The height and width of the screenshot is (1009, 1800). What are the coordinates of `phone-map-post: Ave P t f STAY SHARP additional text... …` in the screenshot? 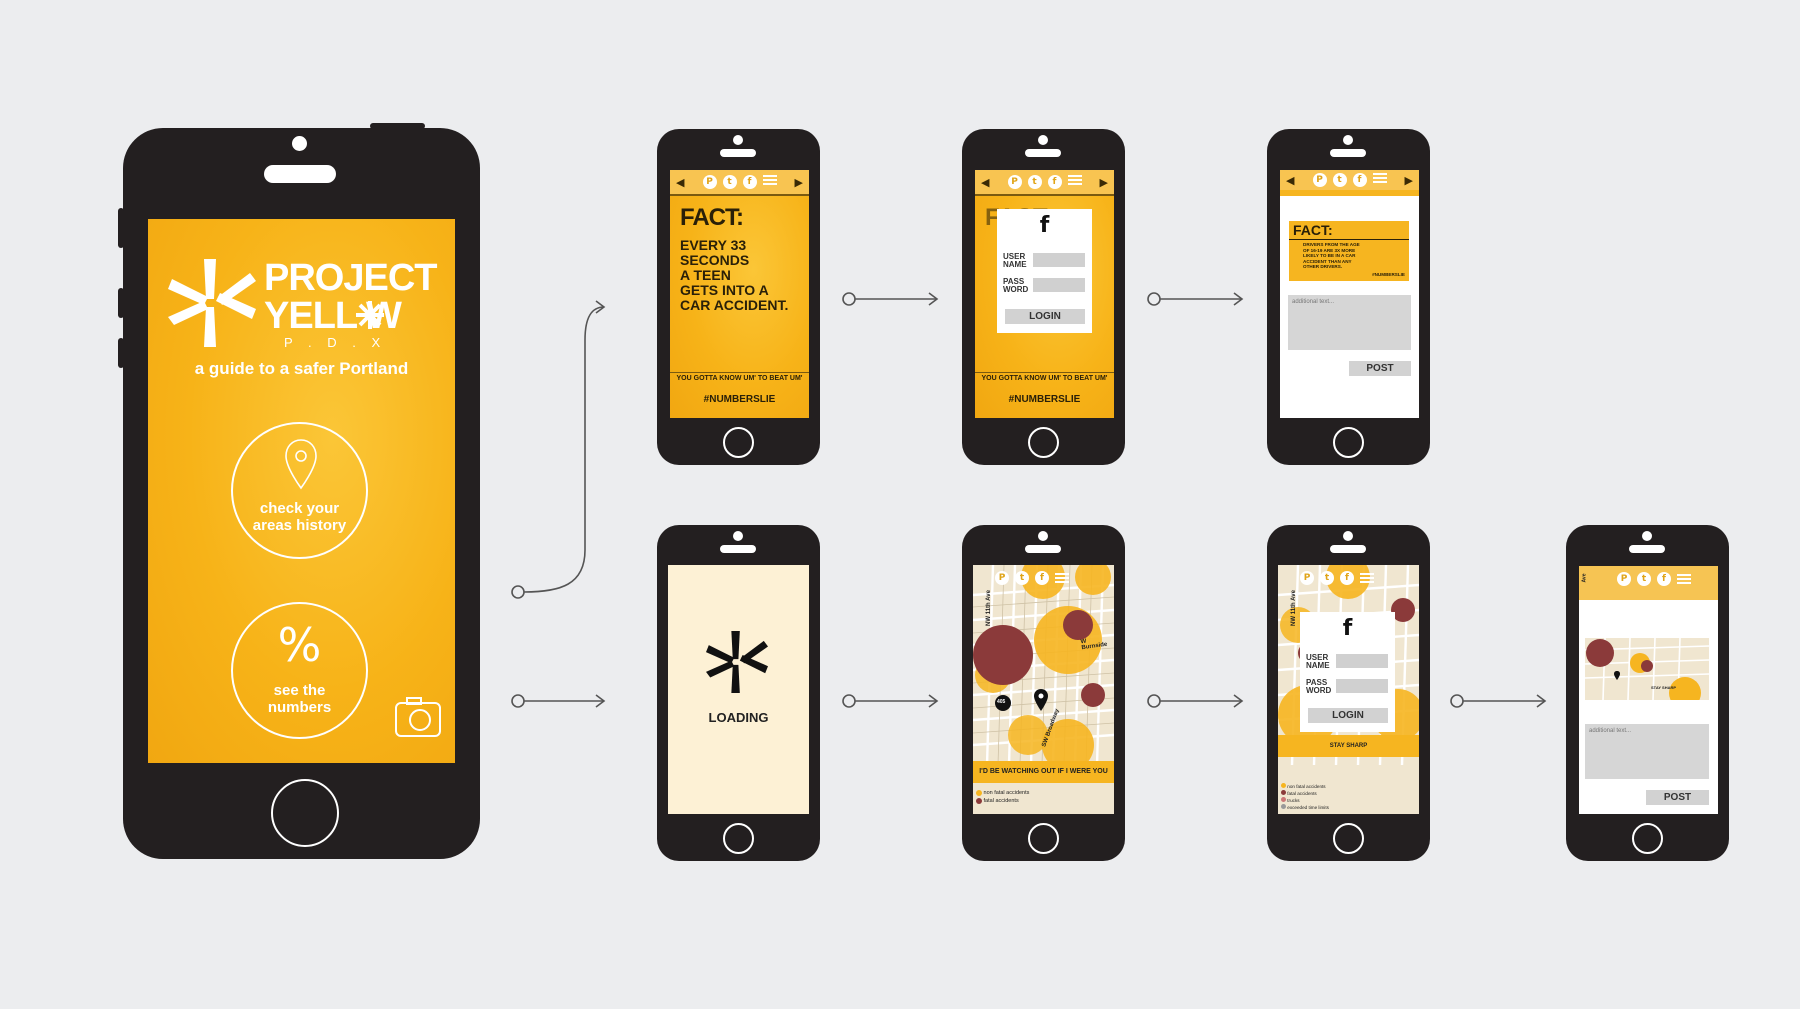 It's located at (1647, 693).